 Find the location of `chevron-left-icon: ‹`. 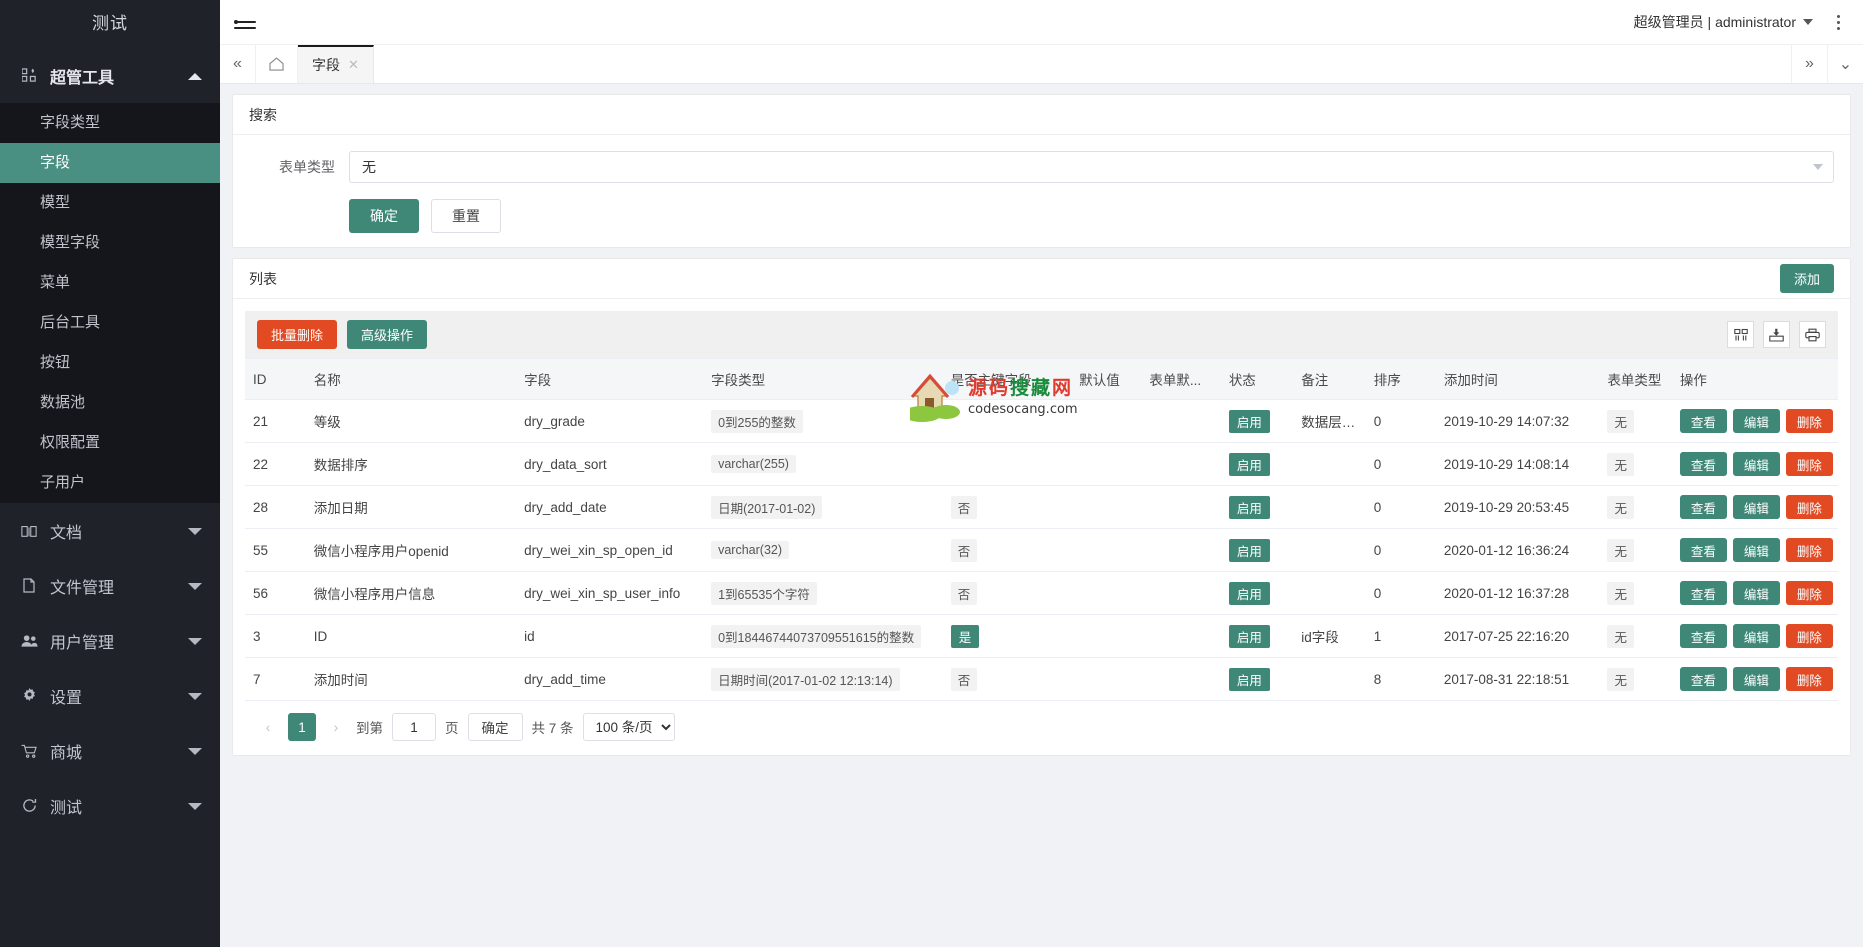

chevron-left-icon: ‹ is located at coordinates (268, 727).